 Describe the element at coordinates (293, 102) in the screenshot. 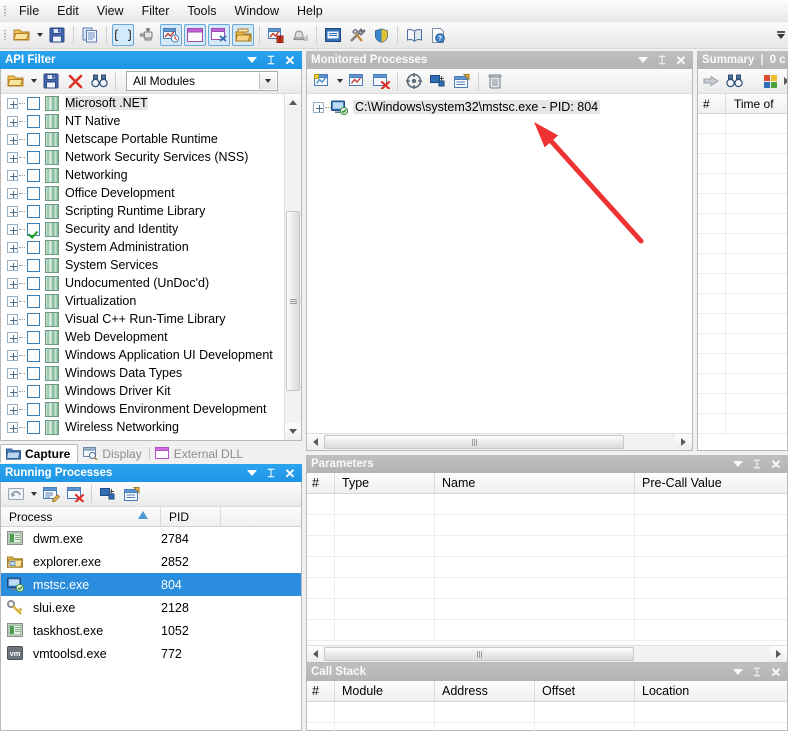

I see `scroll-up-icon` at that location.